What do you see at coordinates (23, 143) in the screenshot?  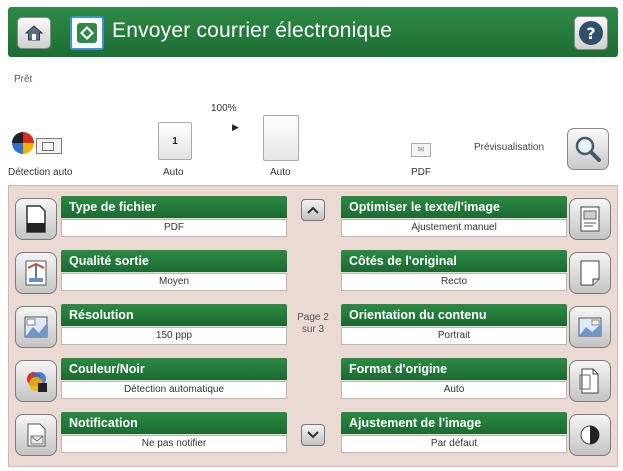 I see `color-detect-icon` at bounding box center [23, 143].